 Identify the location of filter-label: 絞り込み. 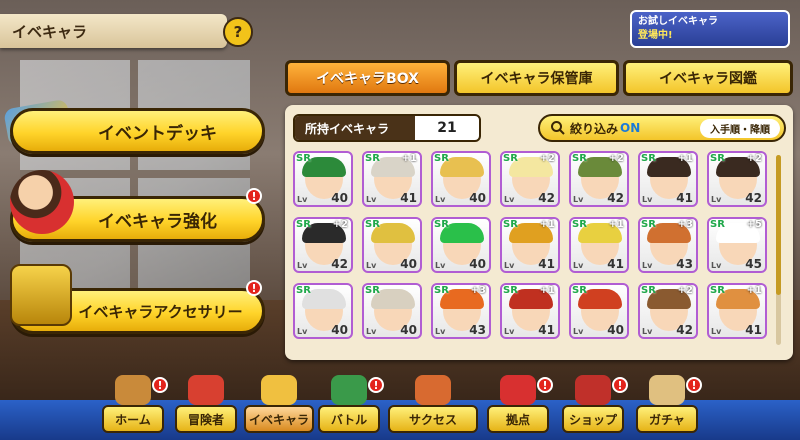
(594, 128).